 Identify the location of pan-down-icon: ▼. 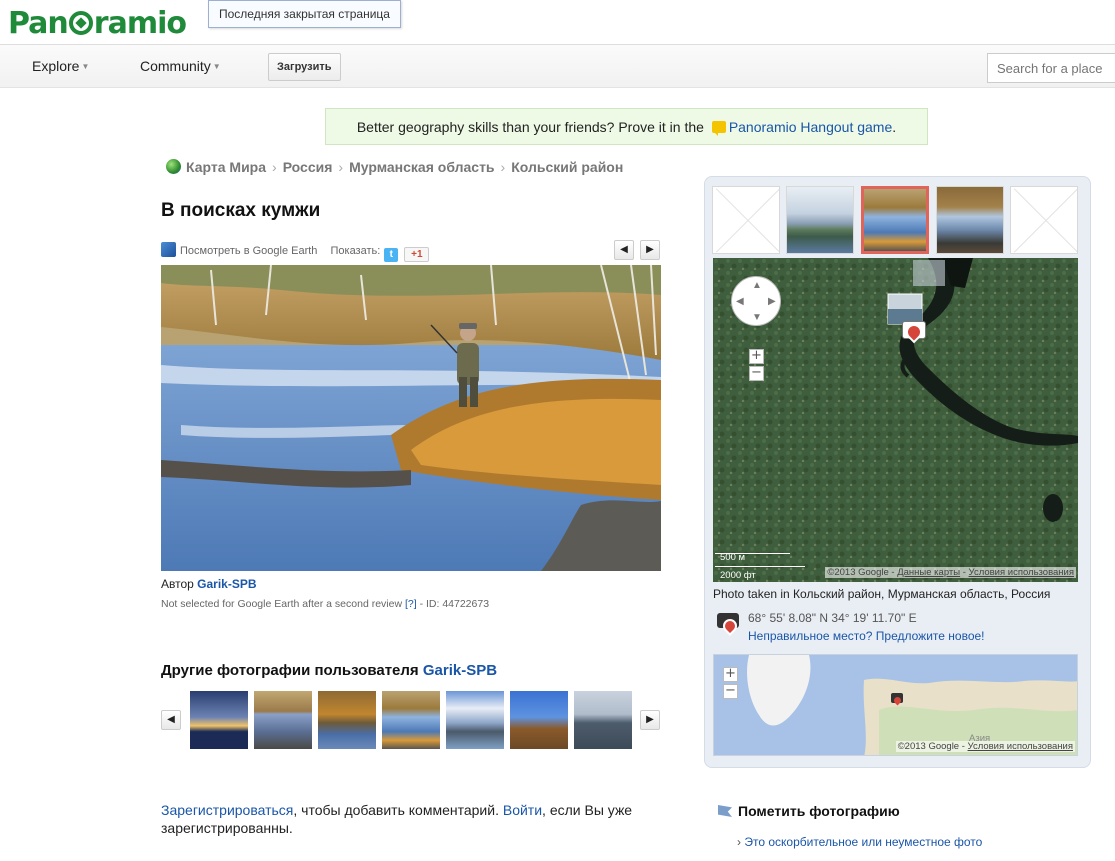
(757, 317).